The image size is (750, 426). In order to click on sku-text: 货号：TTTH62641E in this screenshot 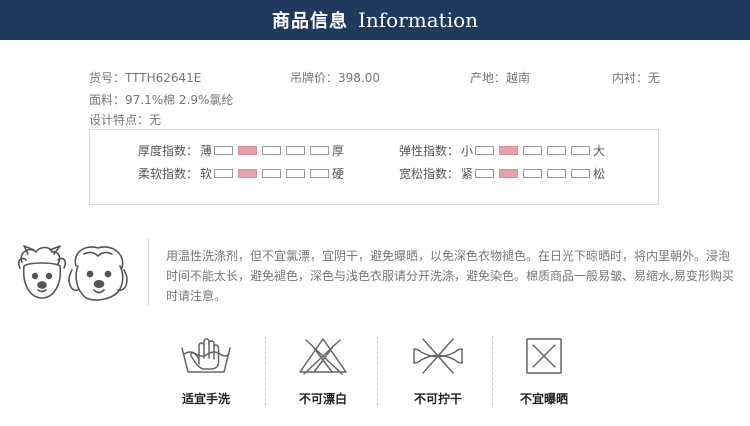, I will do `click(145, 78)`.